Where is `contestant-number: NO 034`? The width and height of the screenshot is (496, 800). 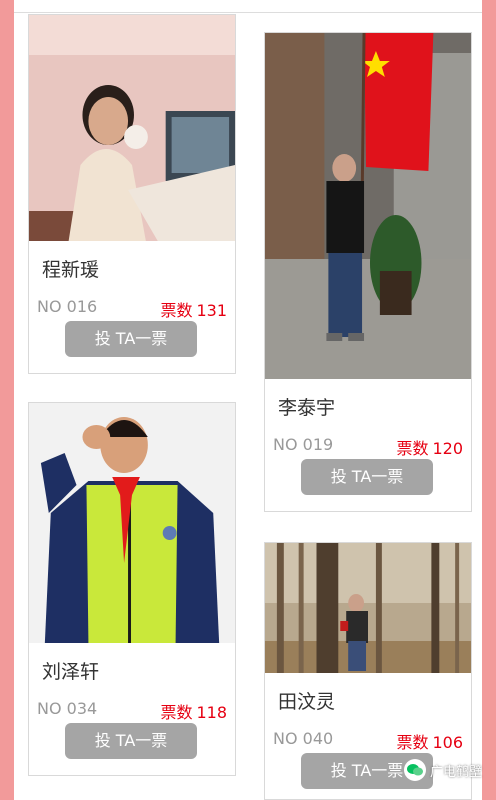
contestant-number: NO 034 is located at coordinates (67, 708).